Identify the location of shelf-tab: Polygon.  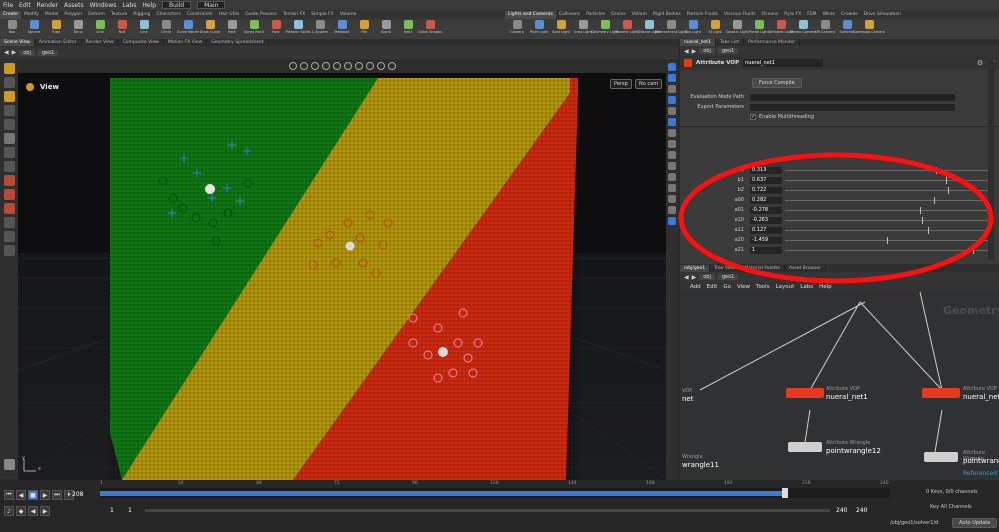
(73, 15).